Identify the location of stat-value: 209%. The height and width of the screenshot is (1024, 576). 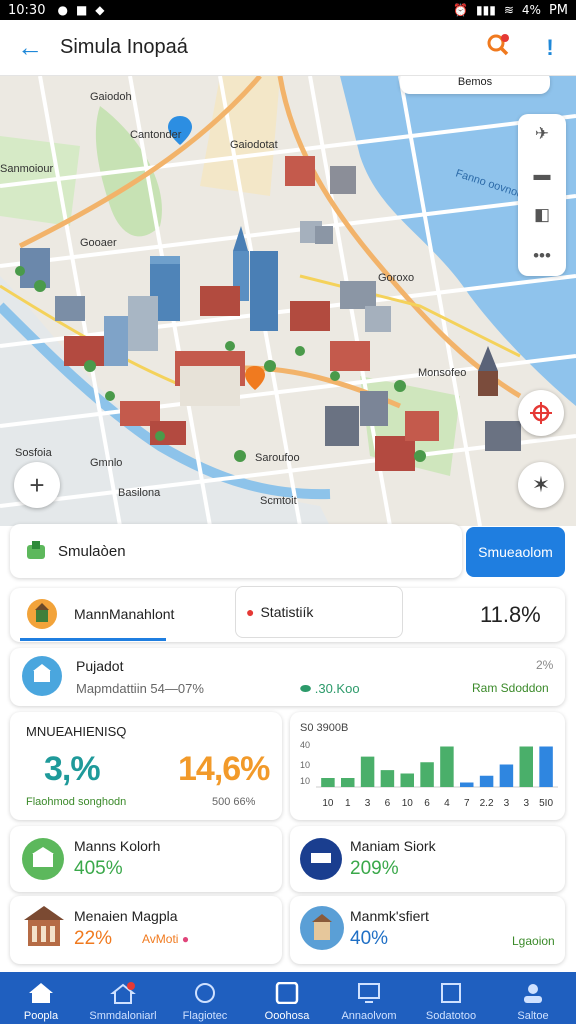
(374, 868).